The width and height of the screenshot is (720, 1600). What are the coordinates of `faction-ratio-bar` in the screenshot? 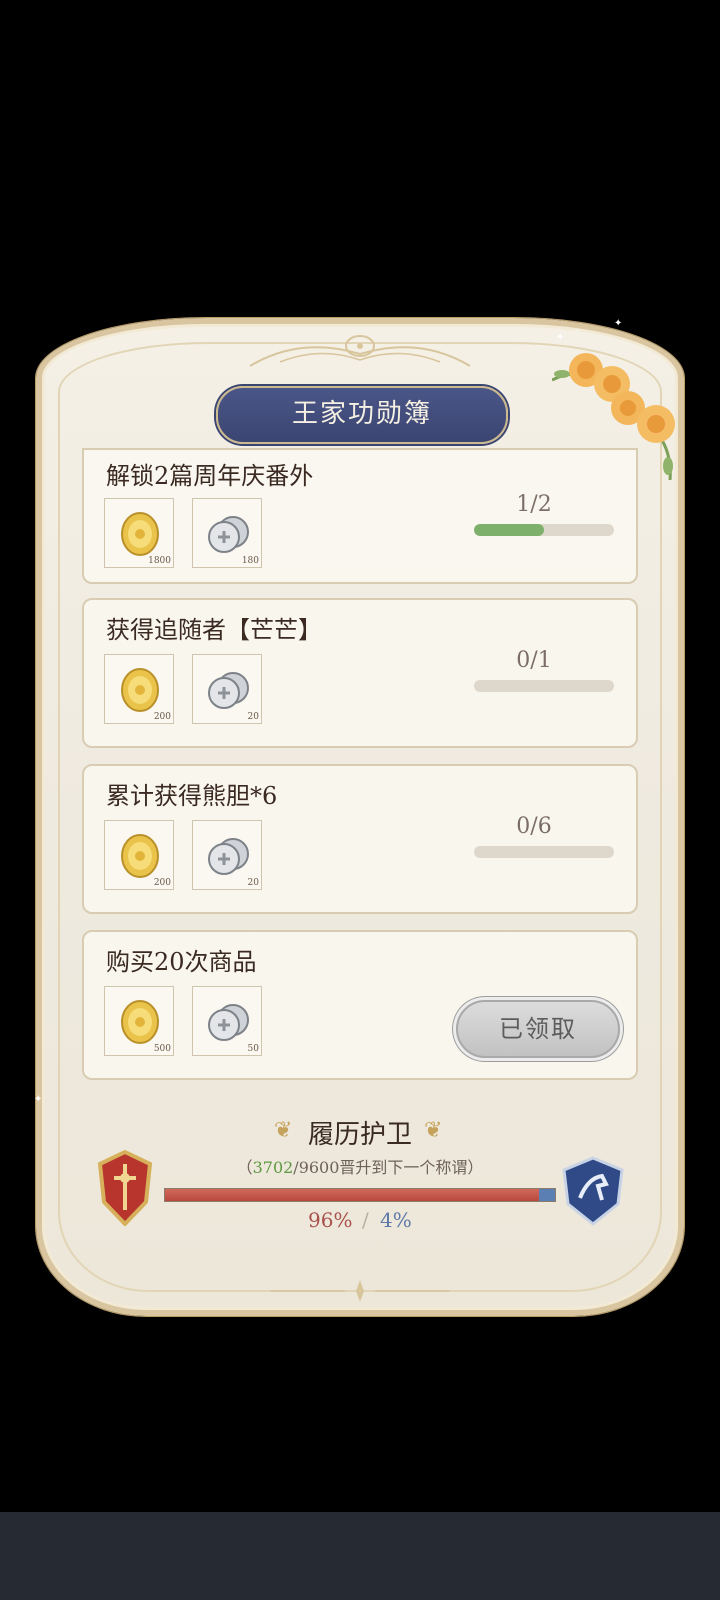 It's located at (360, 1195).